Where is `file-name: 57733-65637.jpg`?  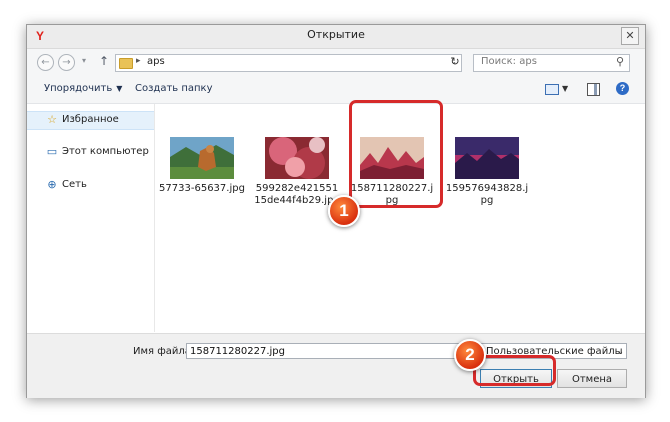
file-name: 57733-65637.jpg is located at coordinates (202, 188).